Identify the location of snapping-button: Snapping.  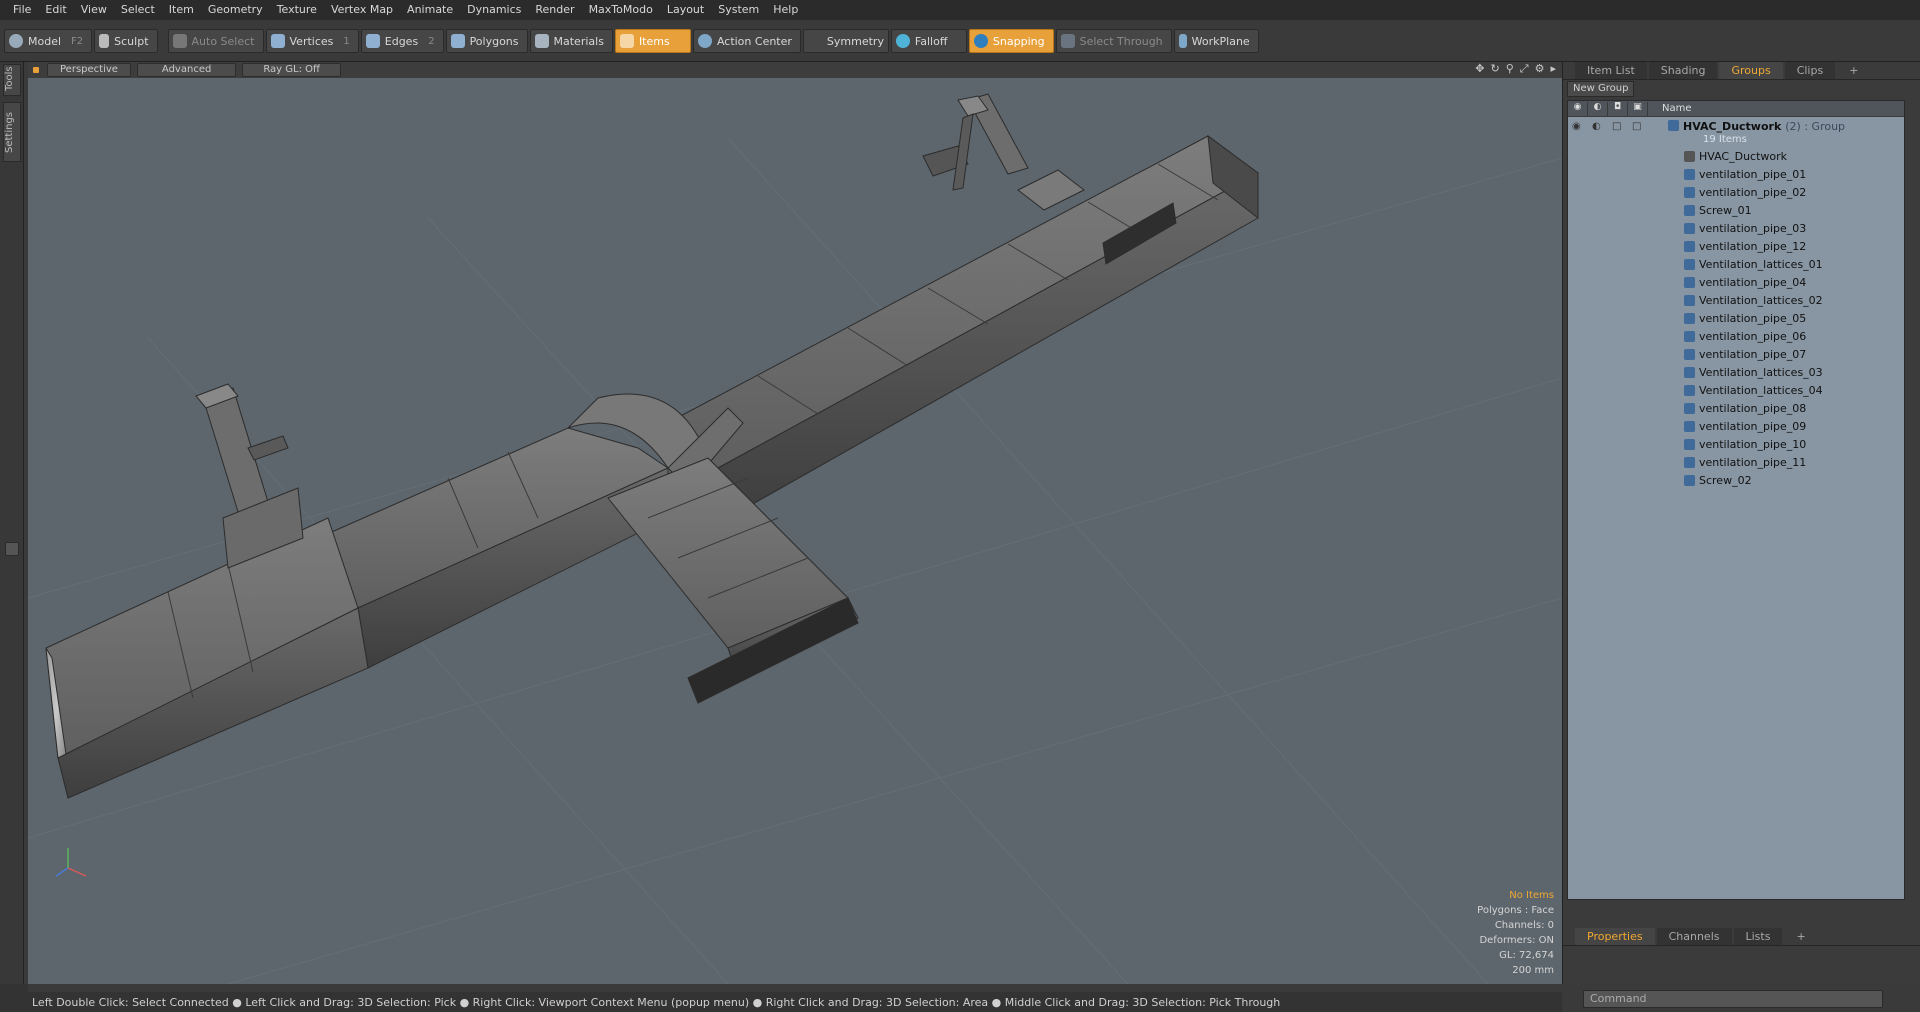
(1011, 41).